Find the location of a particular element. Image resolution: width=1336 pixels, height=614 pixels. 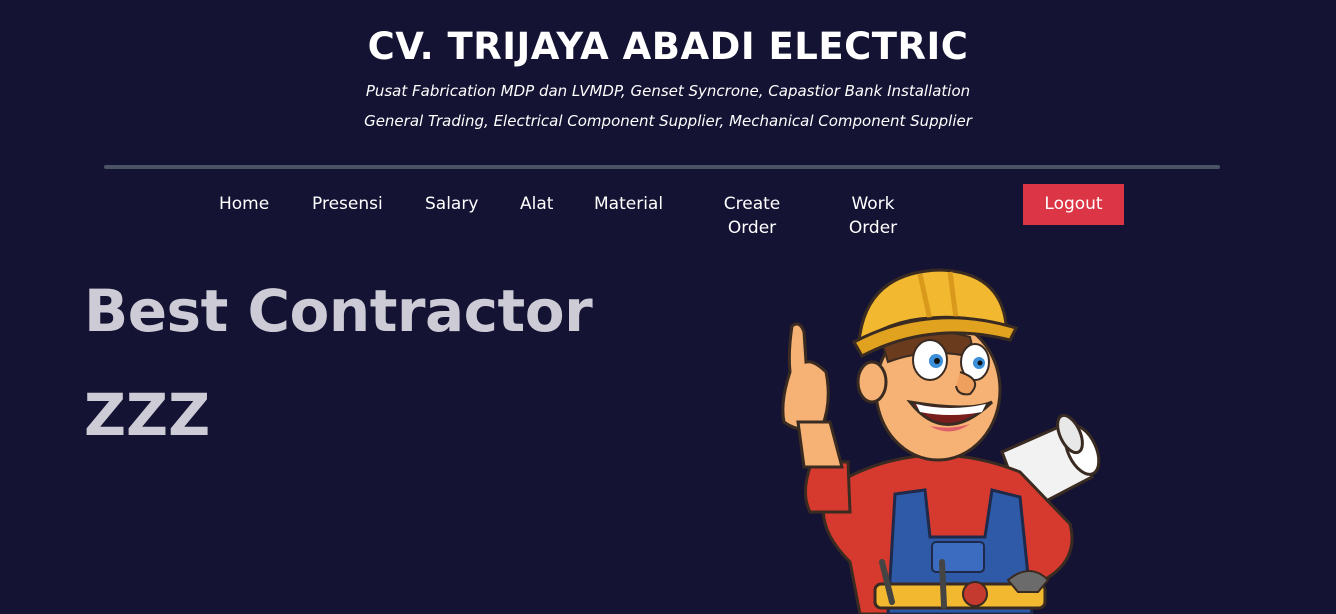

nav-work-order-line1: Work is located at coordinates (873, 204).